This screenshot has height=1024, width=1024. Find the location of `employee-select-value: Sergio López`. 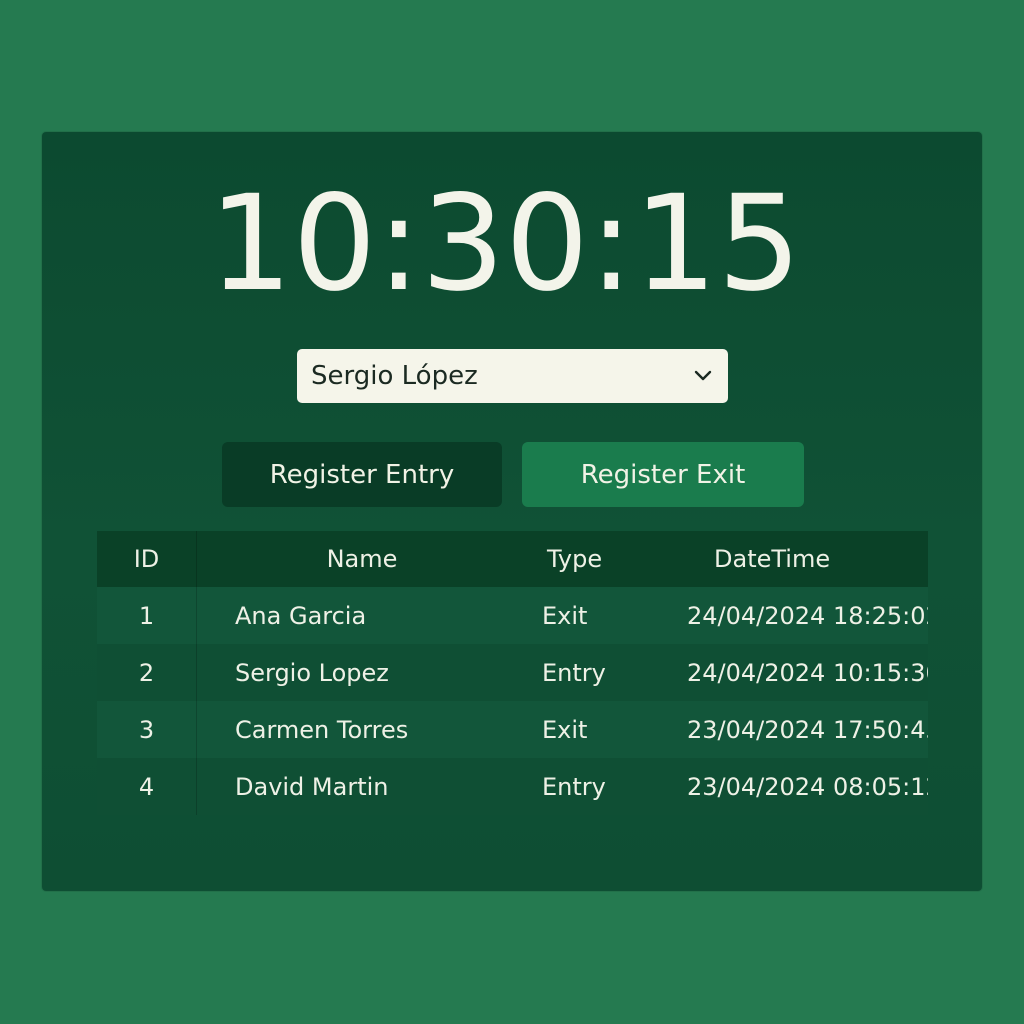

employee-select-value: Sergio López is located at coordinates (394, 376).